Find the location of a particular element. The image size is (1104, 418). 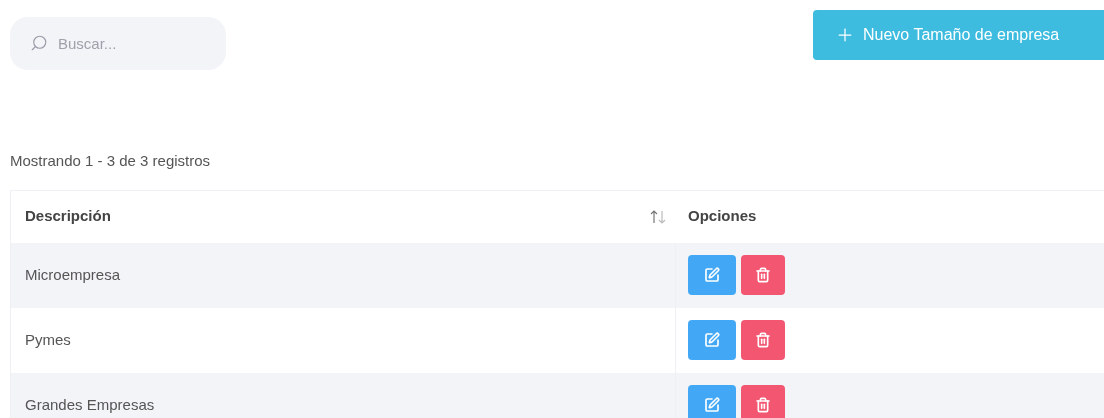

new-button: Nuevo Tamaño de empresa is located at coordinates (958, 35).